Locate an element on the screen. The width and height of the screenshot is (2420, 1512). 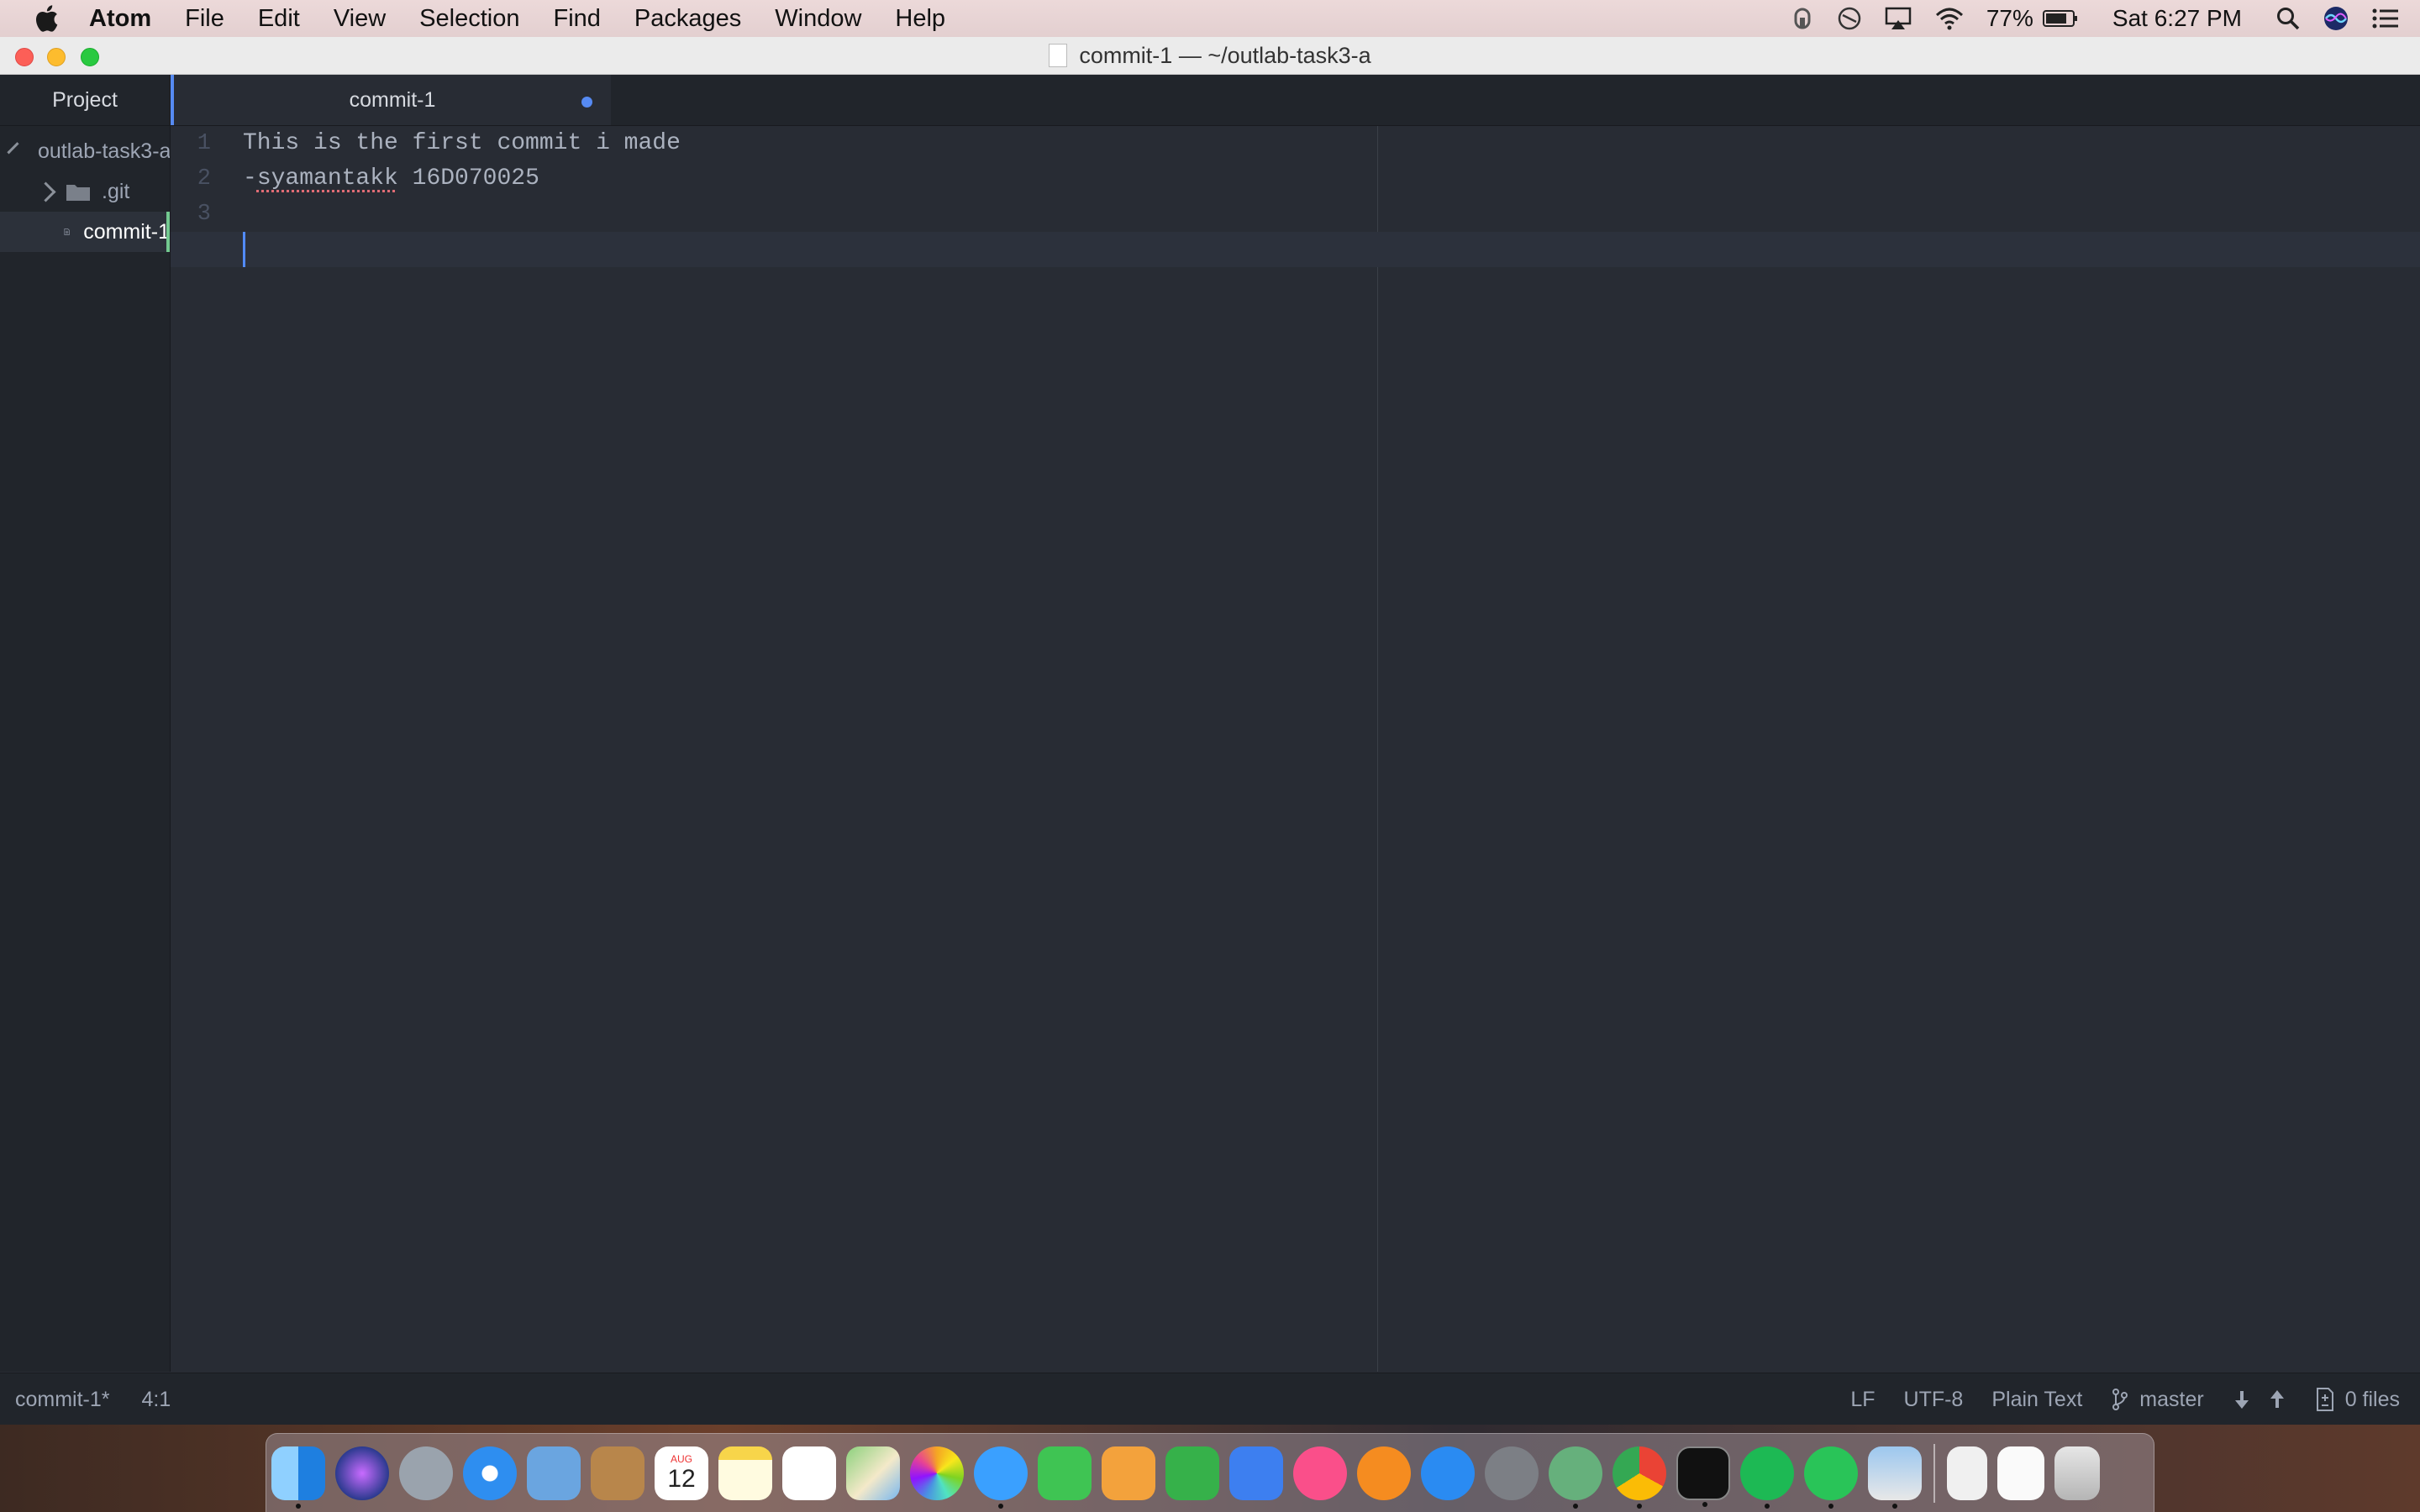
itunes-icon is located at coordinates (1320, 1473).